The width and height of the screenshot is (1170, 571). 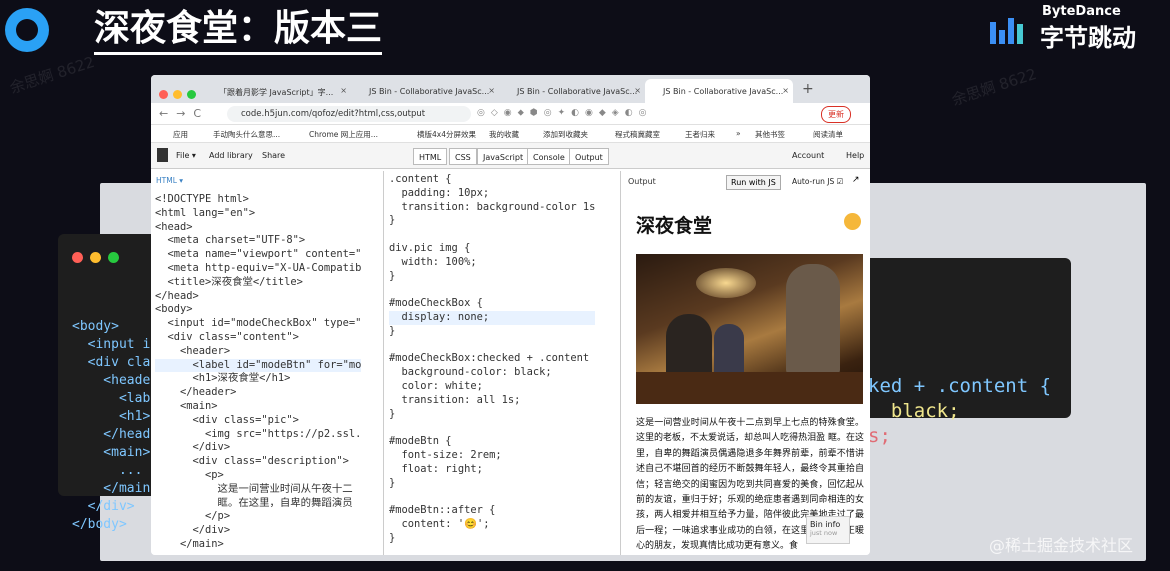 What do you see at coordinates (446, 134) in the screenshot?
I see `bookmark-item: 横版4x4分屏效果` at bounding box center [446, 134].